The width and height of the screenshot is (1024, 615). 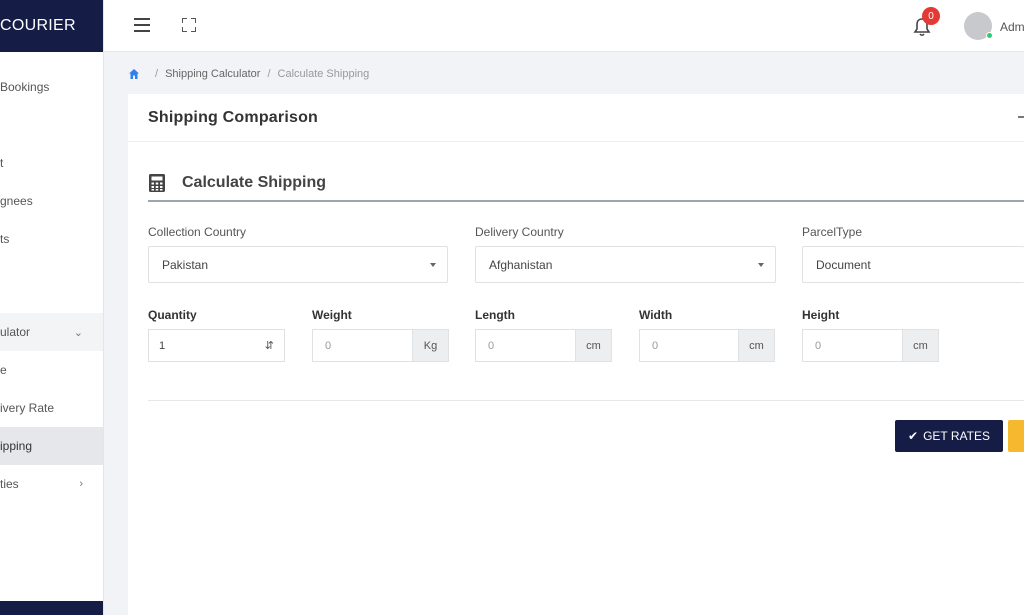 I want to click on fullscreen-icon, so click(x=189, y=25).